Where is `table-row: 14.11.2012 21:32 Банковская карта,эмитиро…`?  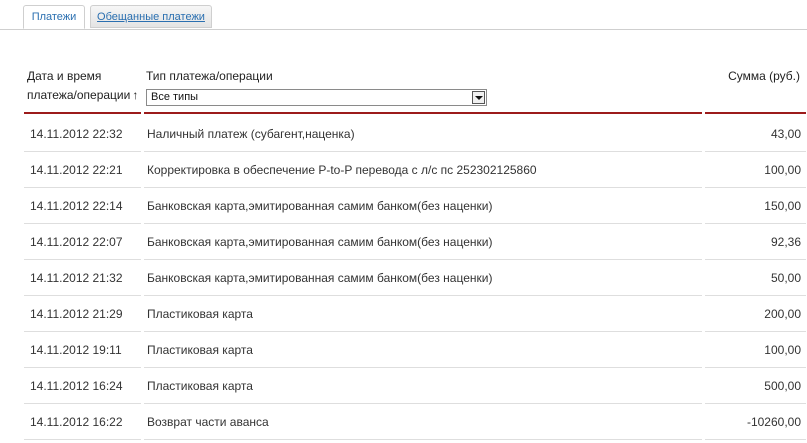
table-row: 14.11.2012 21:32 Банковская карта,эмитиро… is located at coordinates (403, 278).